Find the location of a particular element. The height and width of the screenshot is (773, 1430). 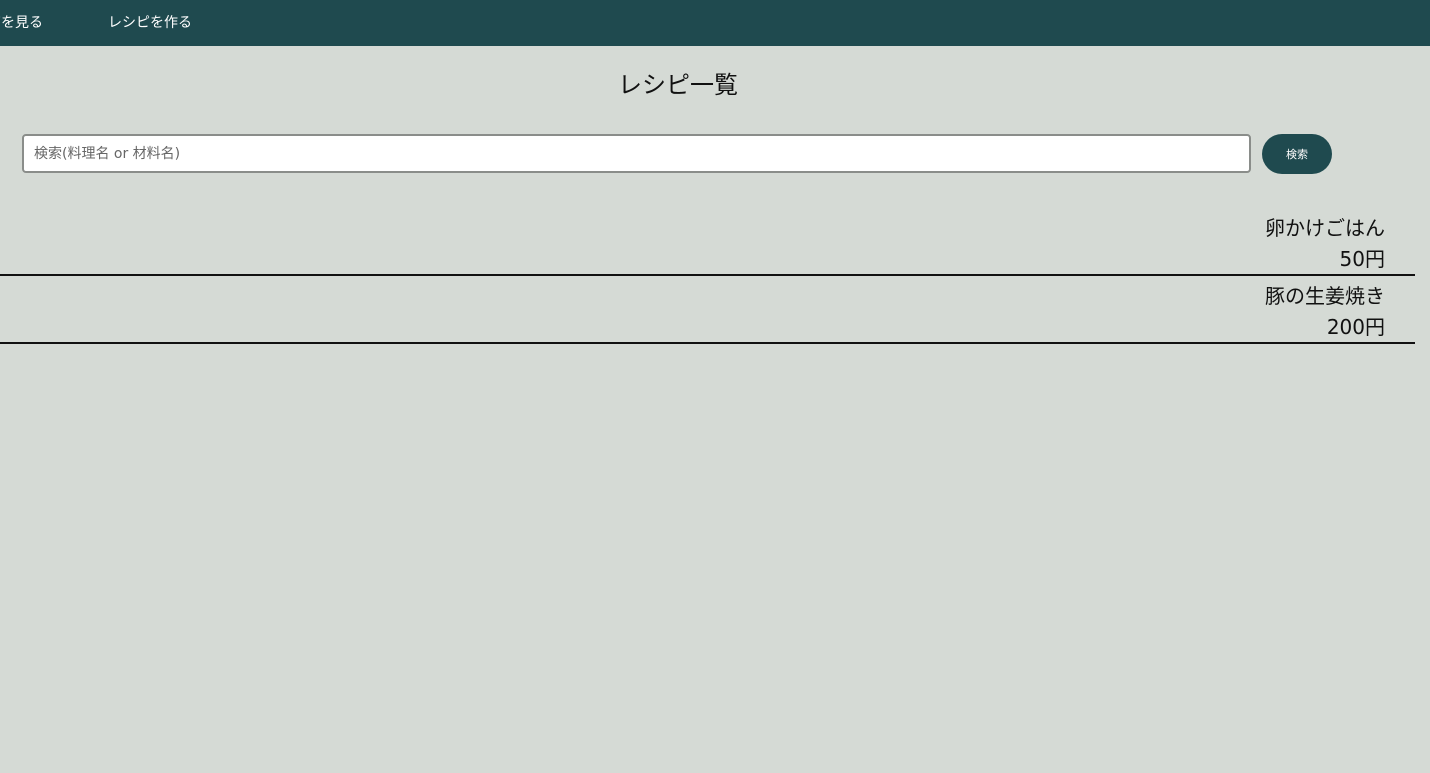

recipe-price: 200円 is located at coordinates (1355, 327).